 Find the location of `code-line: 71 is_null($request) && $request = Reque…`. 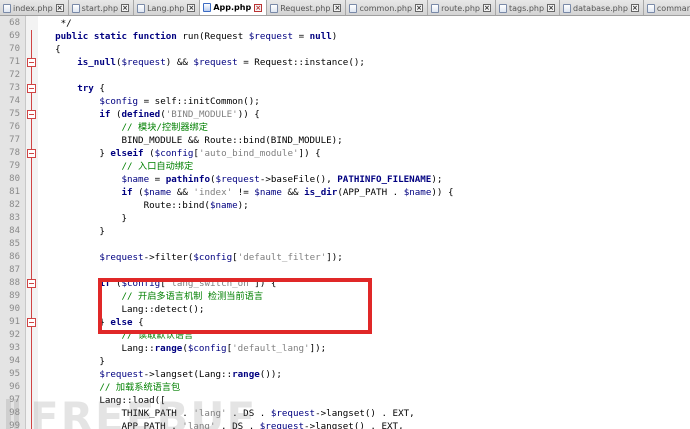

code-line: 71 is_null($request) && $request = Reque… is located at coordinates (345, 62).